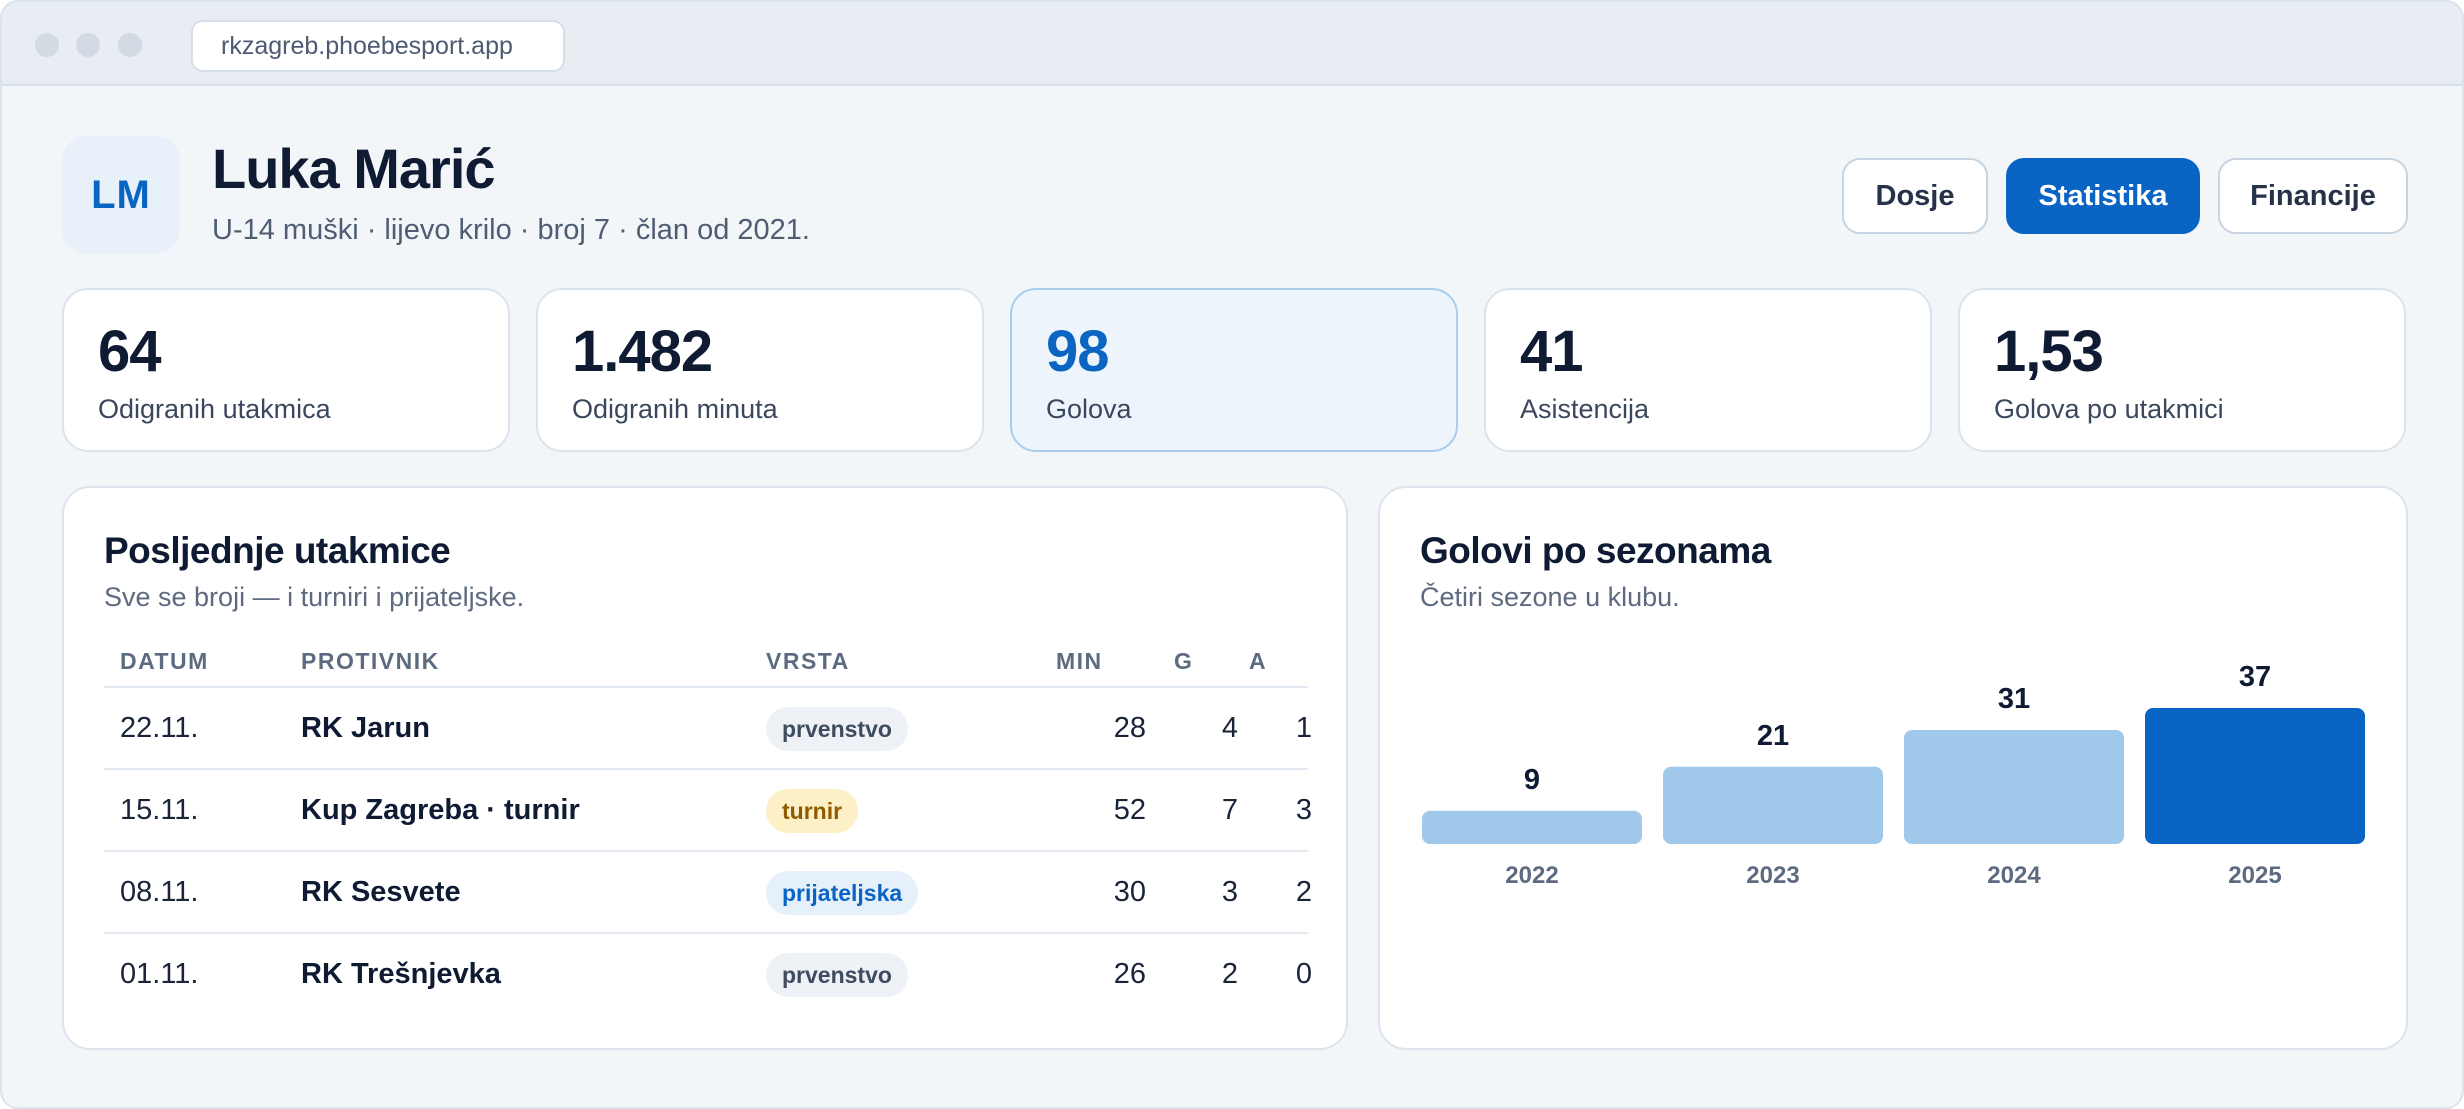 The height and width of the screenshot is (1109, 2464). Describe the element at coordinates (130, 351) in the screenshot. I see `stat-value: 64` at that location.